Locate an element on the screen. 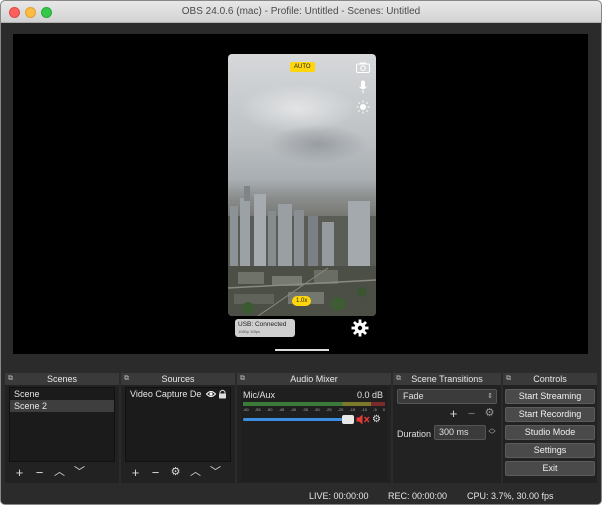 The image size is (602, 505). meter-scale-tick: -10 is located at coordinates (364, 409).